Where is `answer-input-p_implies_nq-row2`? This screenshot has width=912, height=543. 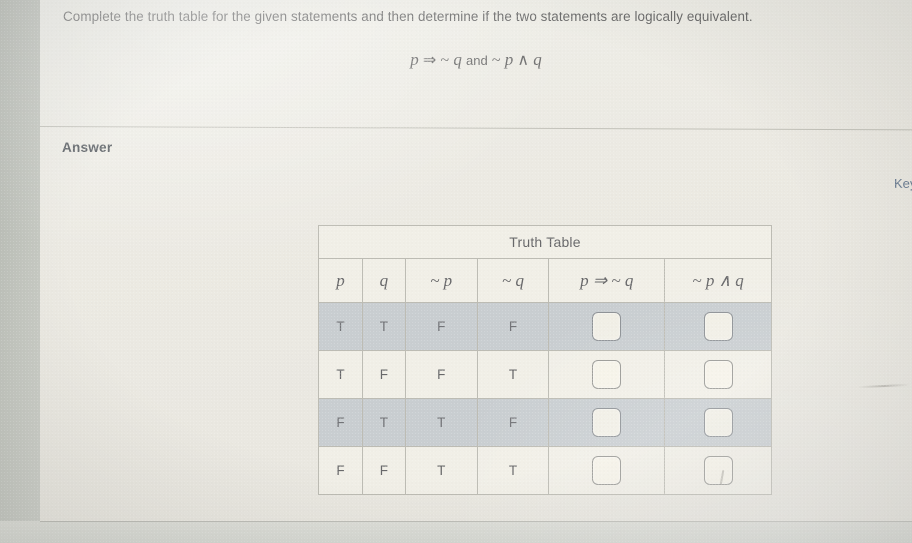
answer-input-p_implies_nq-row2 is located at coordinates (607, 374).